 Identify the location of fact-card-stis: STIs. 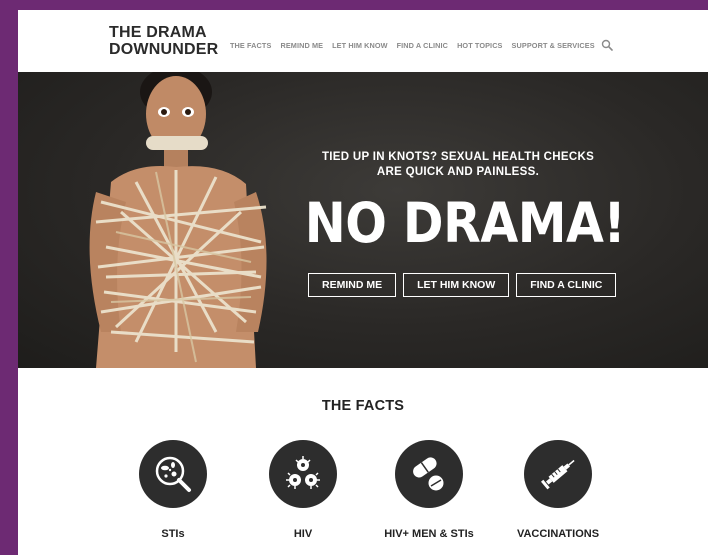
(173, 490).